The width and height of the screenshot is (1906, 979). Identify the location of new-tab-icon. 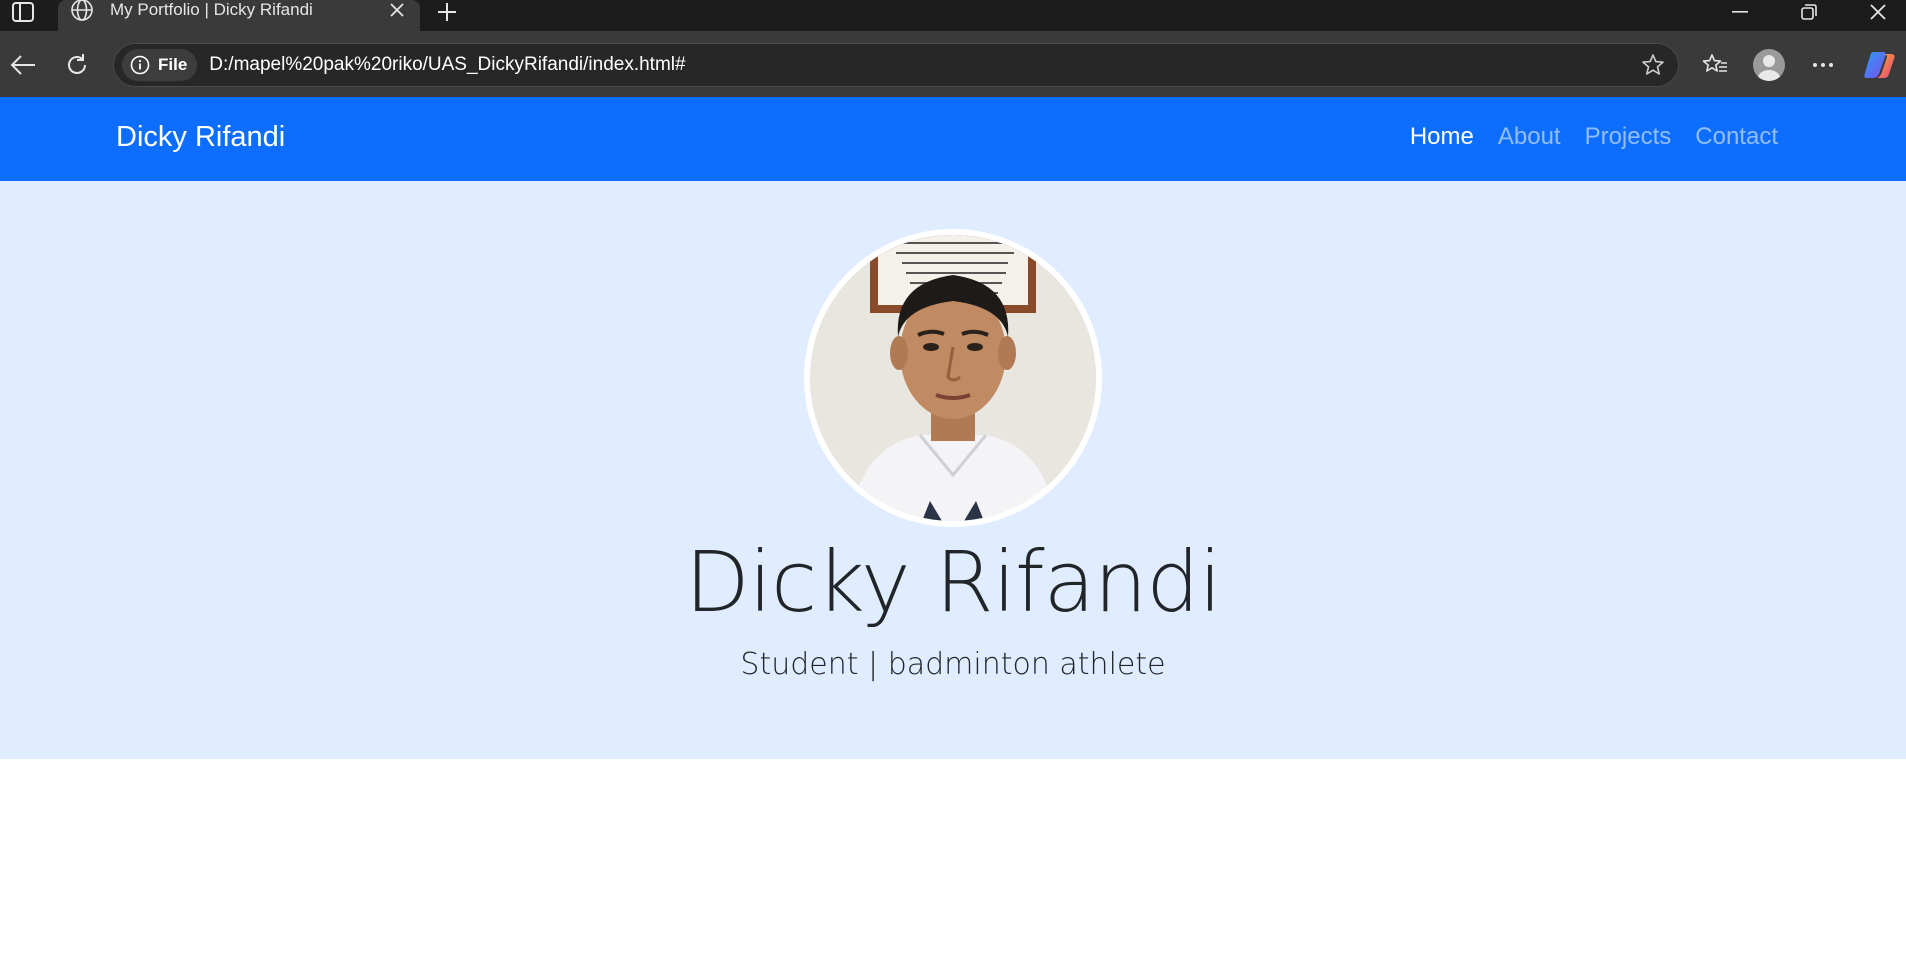
(447, 12).